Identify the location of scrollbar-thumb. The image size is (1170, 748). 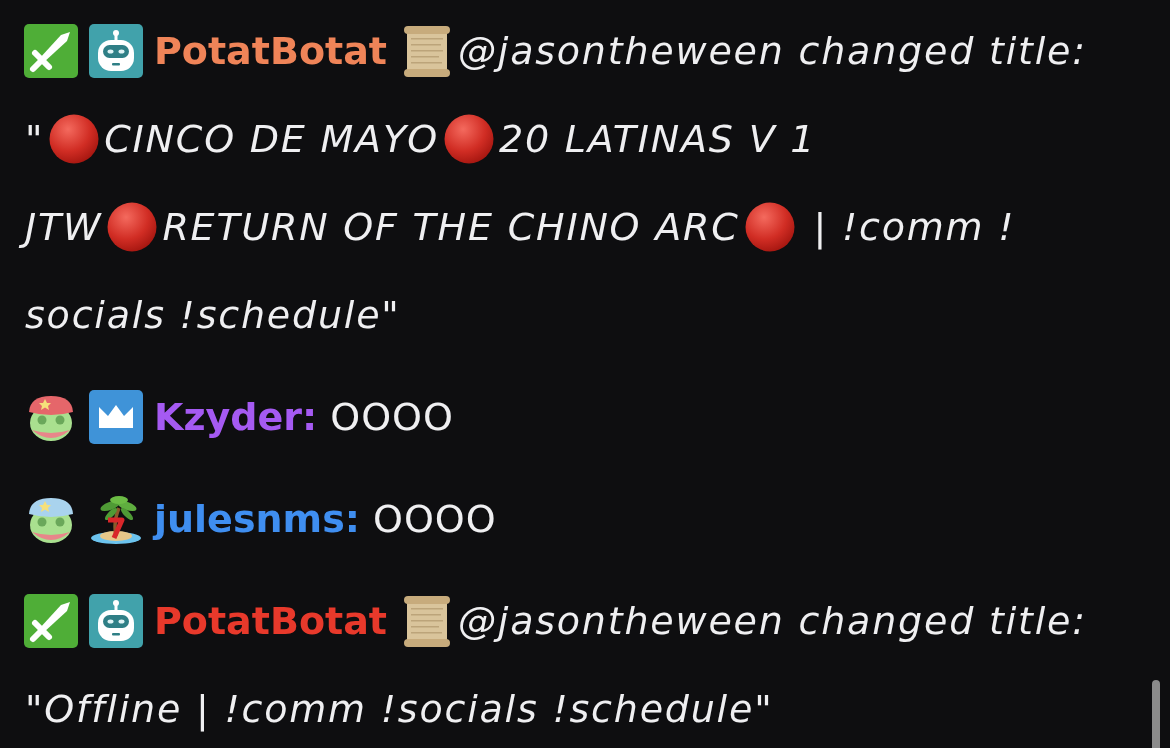
(1156, 714).